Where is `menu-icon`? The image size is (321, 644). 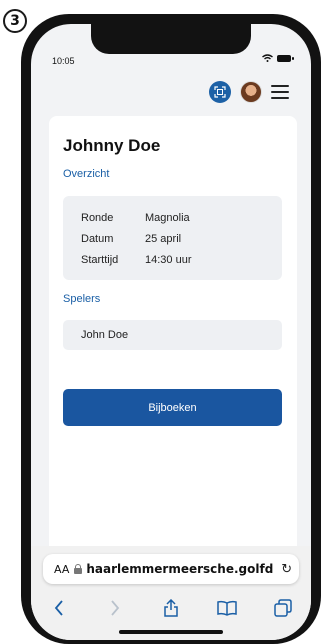
menu-icon is located at coordinates (280, 92).